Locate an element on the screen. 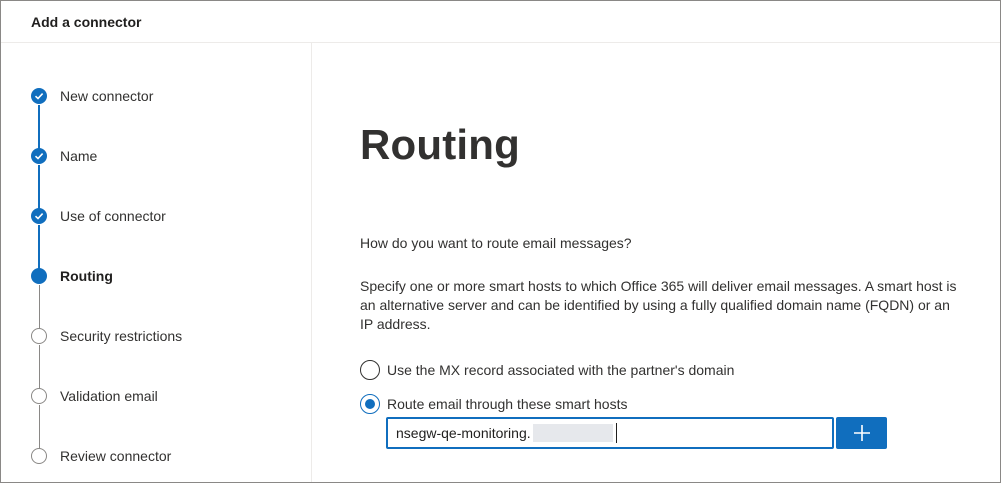 The width and height of the screenshot is (1001, 483). radio-checked-icon is located at coordinates (370, 404).